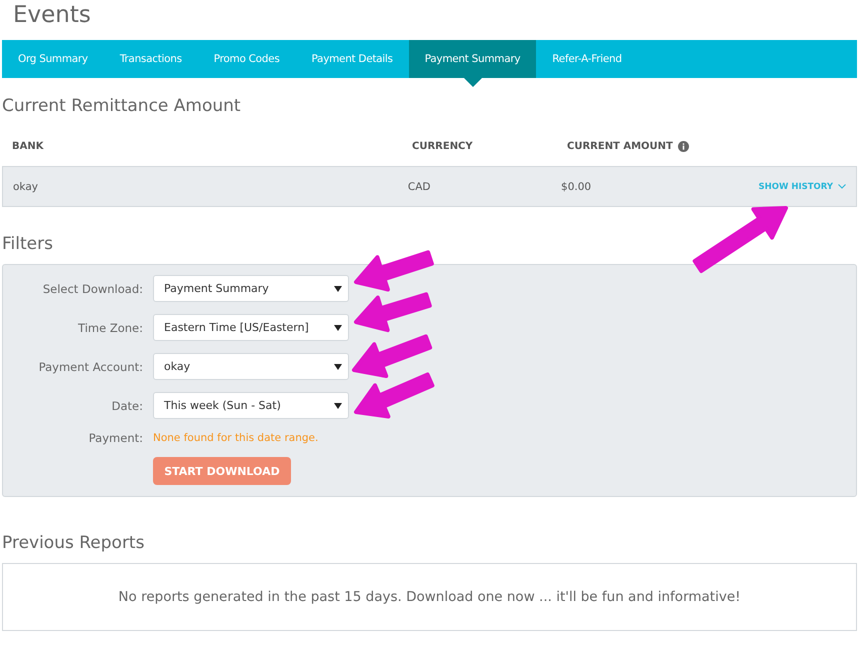 This screenshot has width=868, height=655. What do you see at coordinates (429, 597) in the screenshot?
I see `empty-message: No reports generated in the past 15 days. Download one now ... it'll be fun and informative!` at bounding box center [429, 597].